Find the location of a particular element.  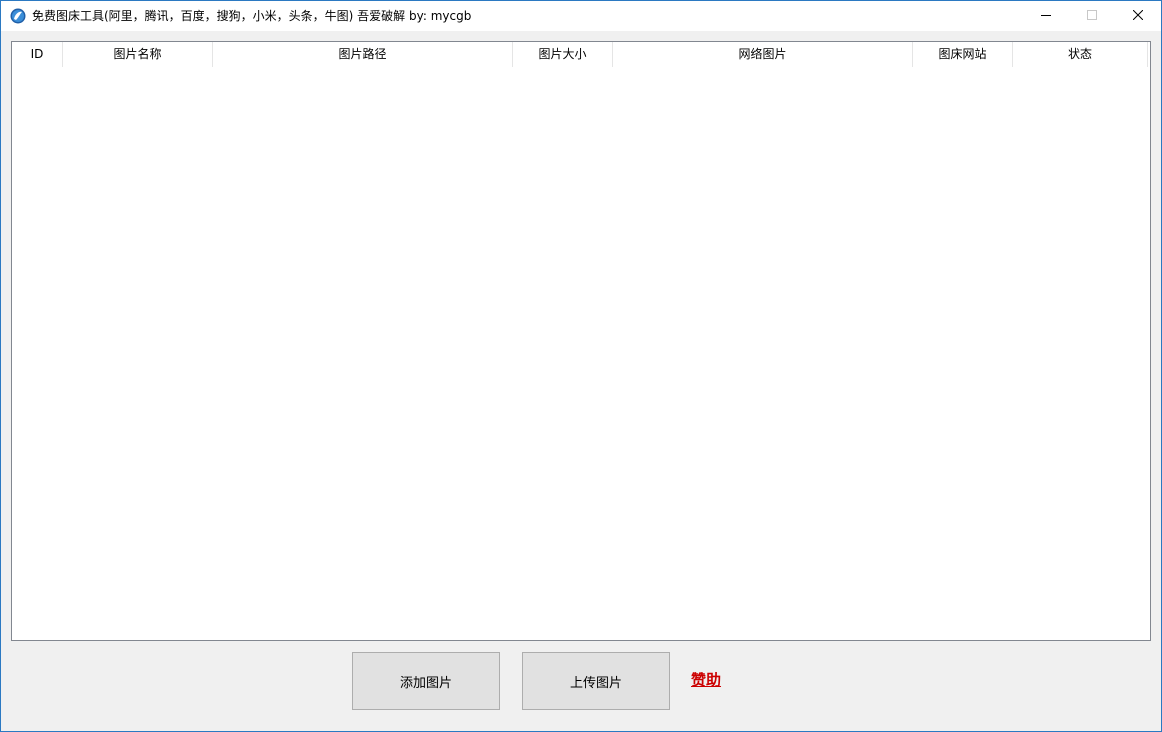

column-header-path: 图片路径 is located at coordinates (363, 54).